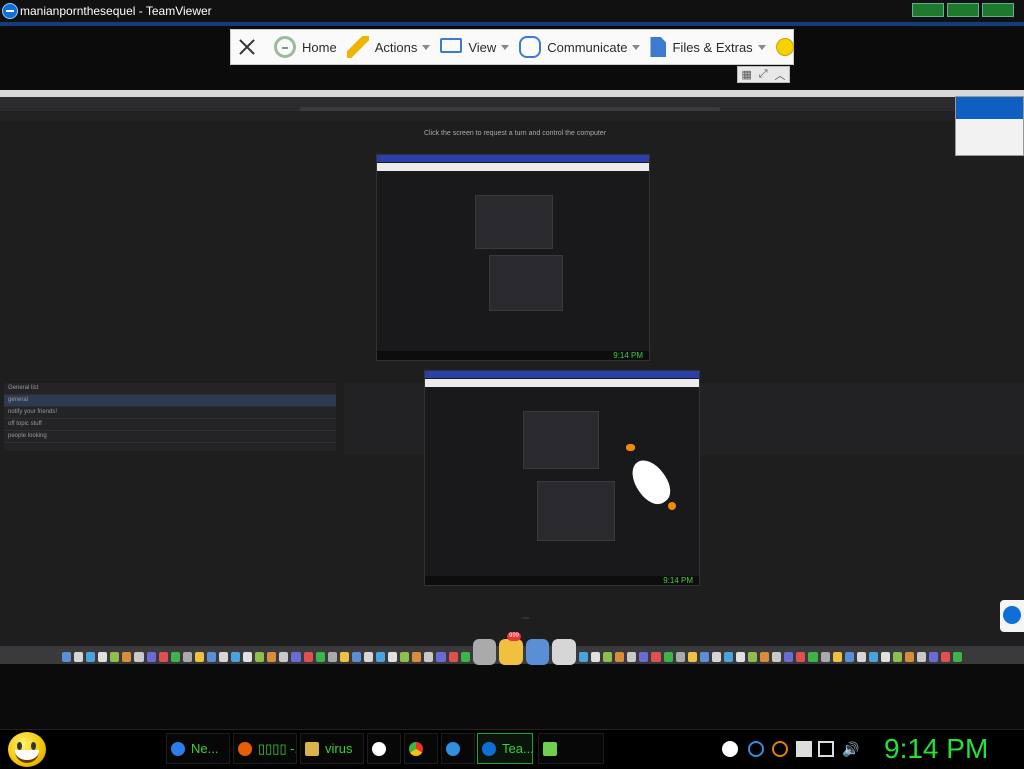  I want to click on grid-icon: ▦, so click(746, 74).